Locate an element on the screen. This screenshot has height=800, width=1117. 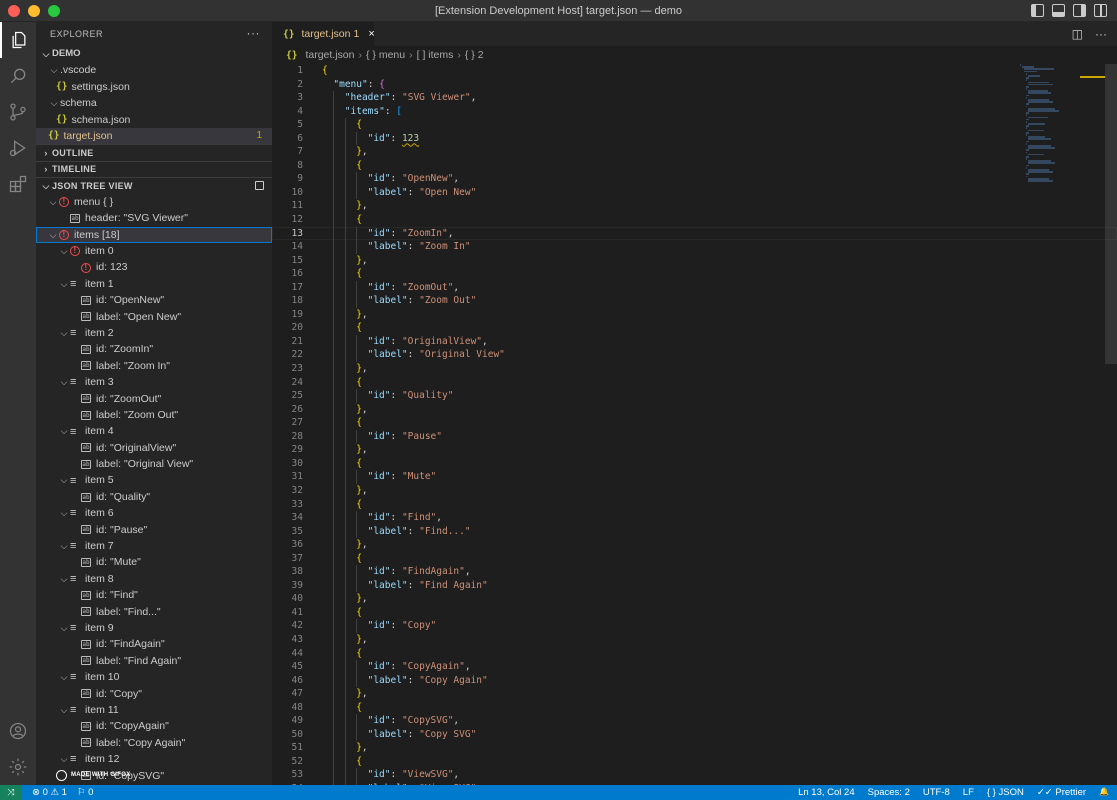
tree-item: ab id: "Find" is located at coordinates (154, 595).